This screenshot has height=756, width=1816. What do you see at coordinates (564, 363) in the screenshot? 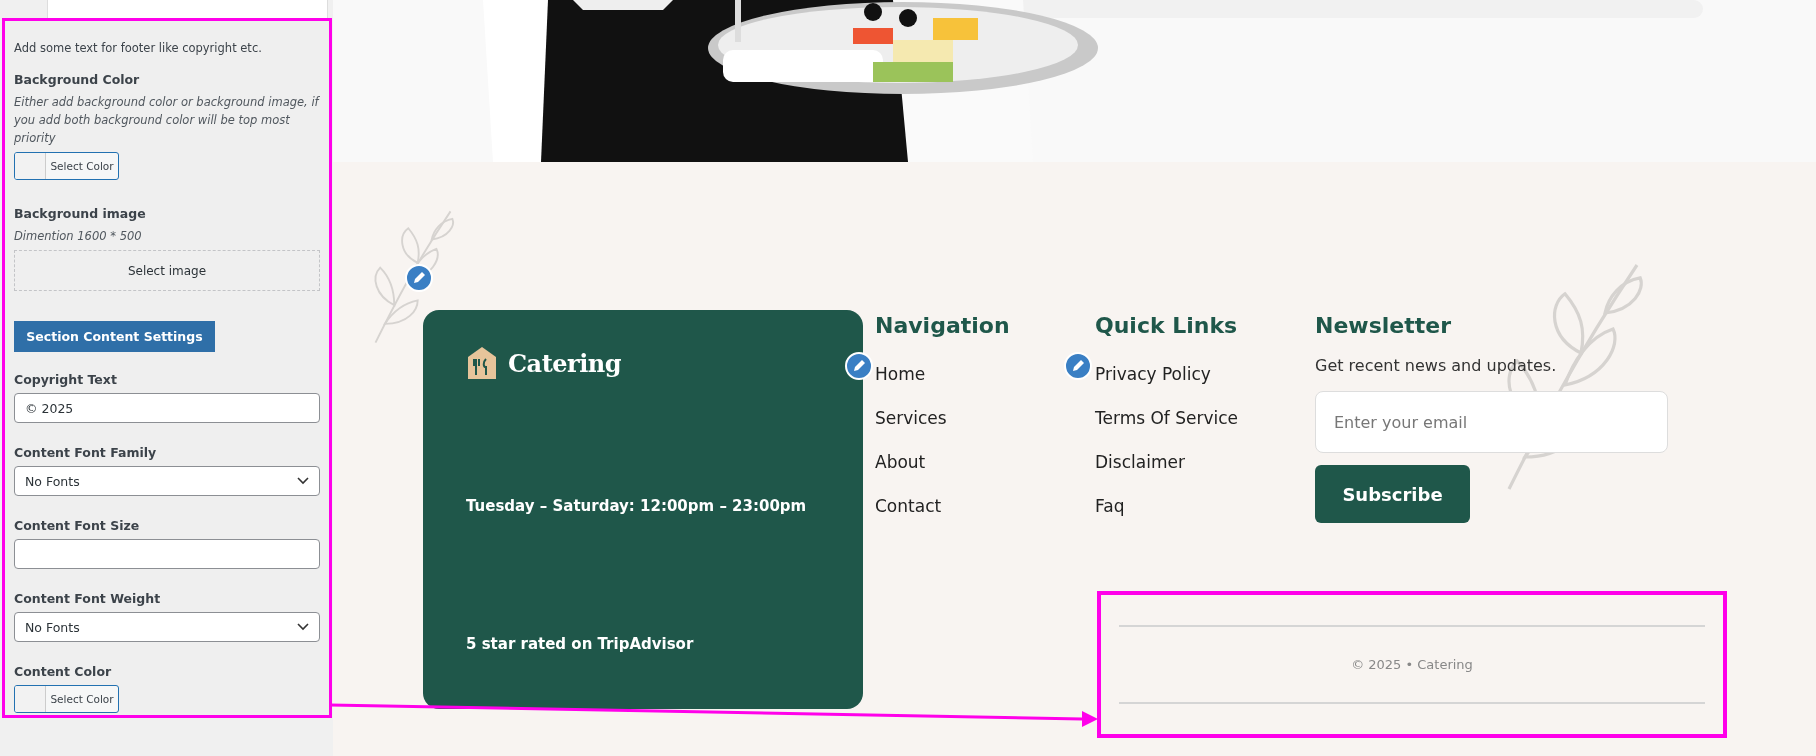
I see `brand-logo-text: Catering` at bounding box center [564, 363].